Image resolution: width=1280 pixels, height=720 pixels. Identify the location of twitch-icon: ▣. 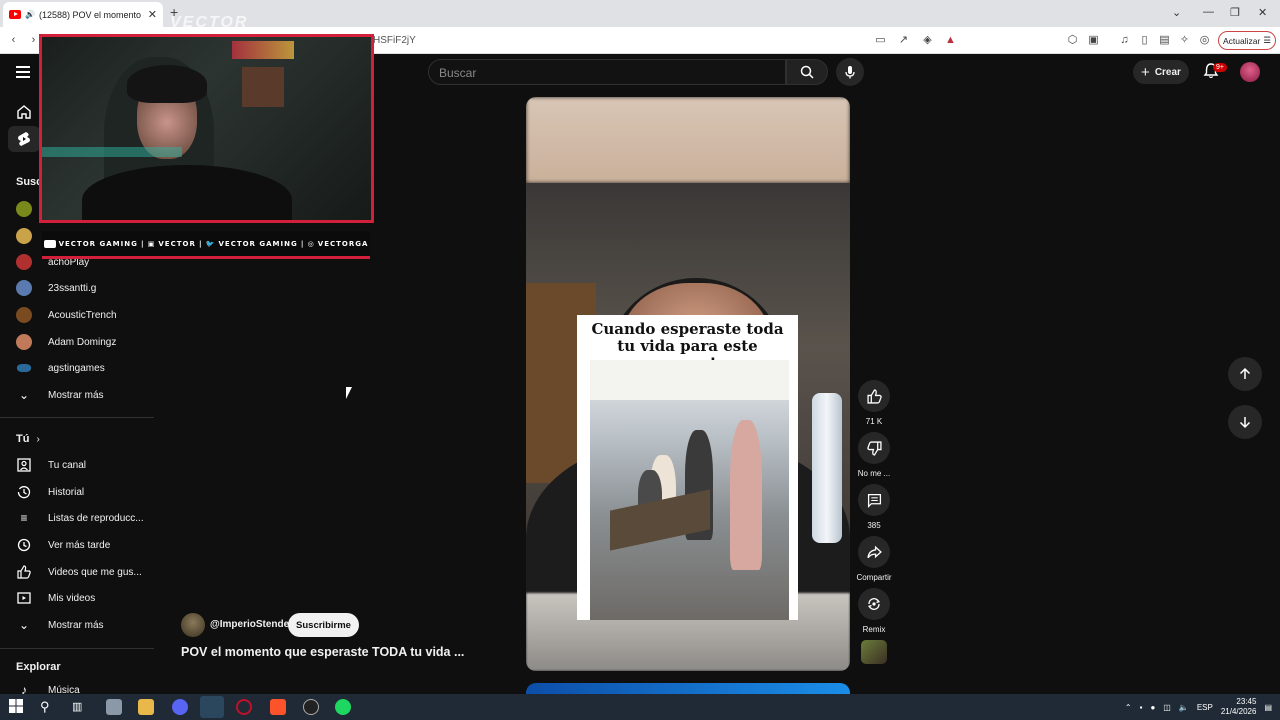
(151, 243).